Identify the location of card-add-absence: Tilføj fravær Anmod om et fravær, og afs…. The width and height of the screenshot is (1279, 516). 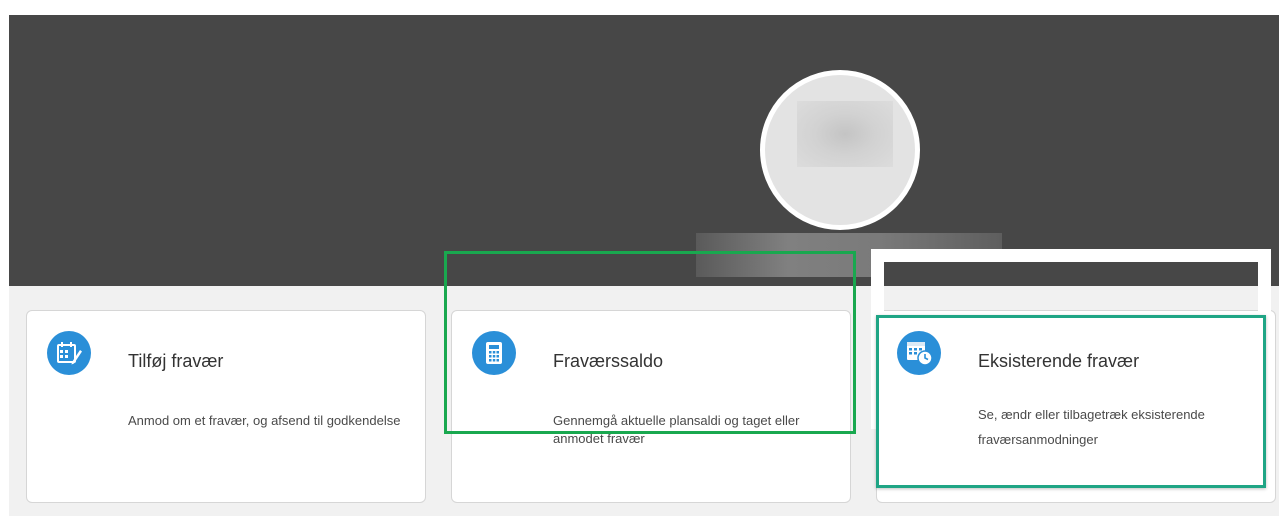
(226, 406).